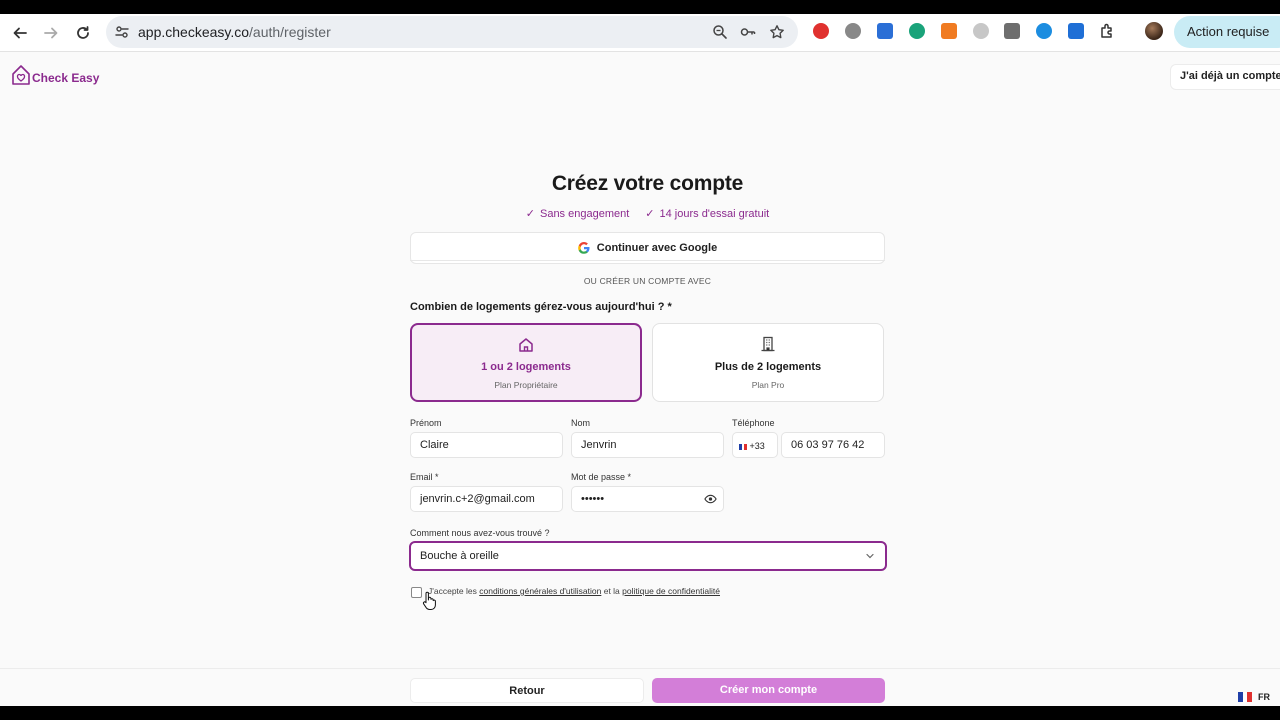 The image size is (1280, 720). What do you see at coordinates (426, 423) in the screenshot?
I see `firstname-label: Prénom` at bounding box center [426, 423].